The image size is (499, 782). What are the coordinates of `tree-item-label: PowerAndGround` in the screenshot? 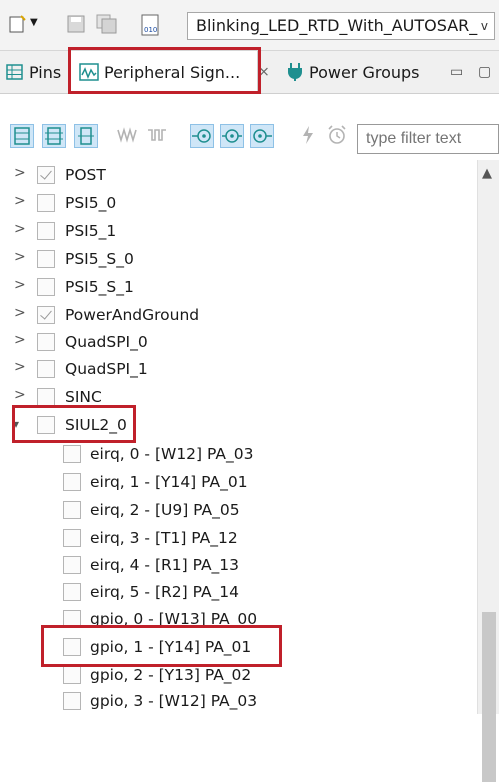 It's located at (132, 315).